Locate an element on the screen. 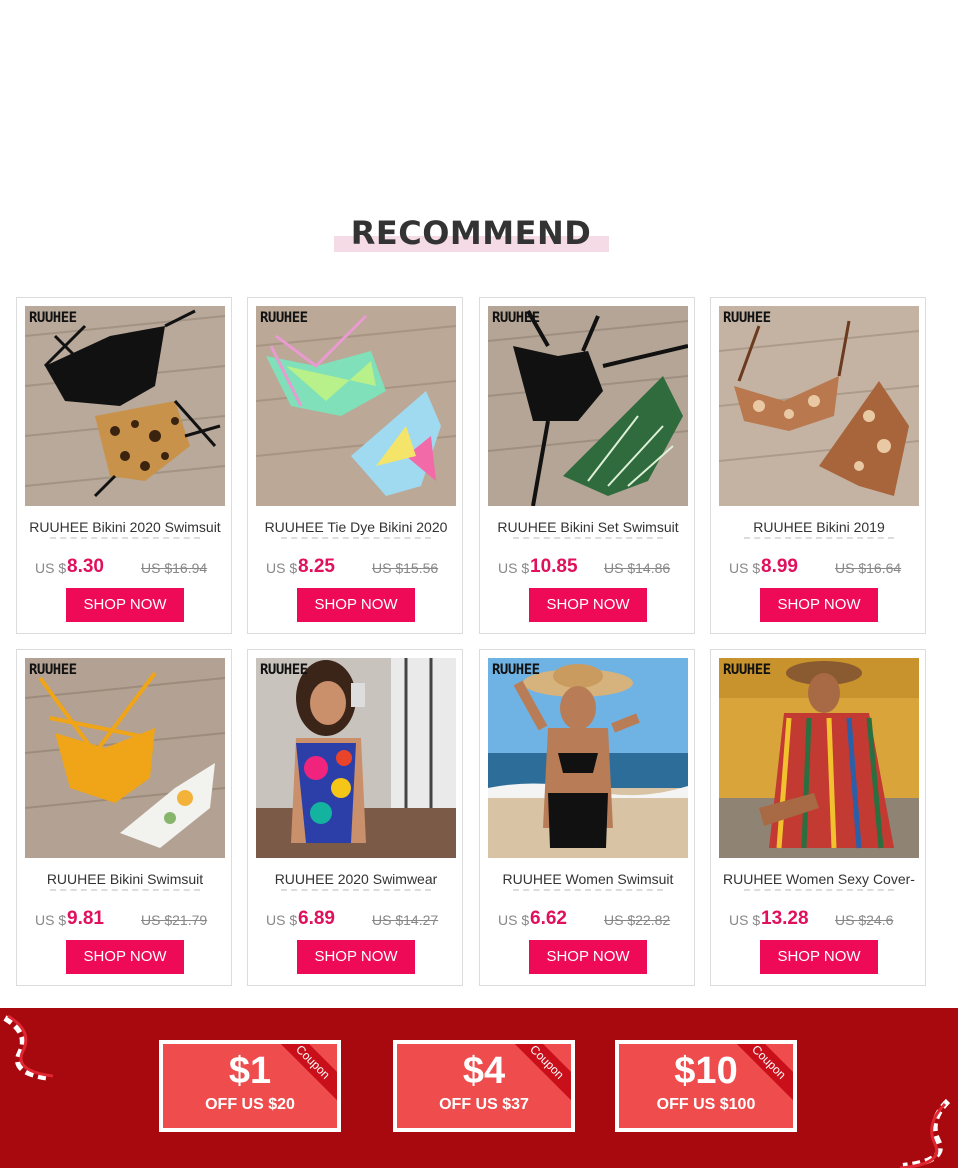  original-price: US $21.79 is located at coordinates (174, 920).